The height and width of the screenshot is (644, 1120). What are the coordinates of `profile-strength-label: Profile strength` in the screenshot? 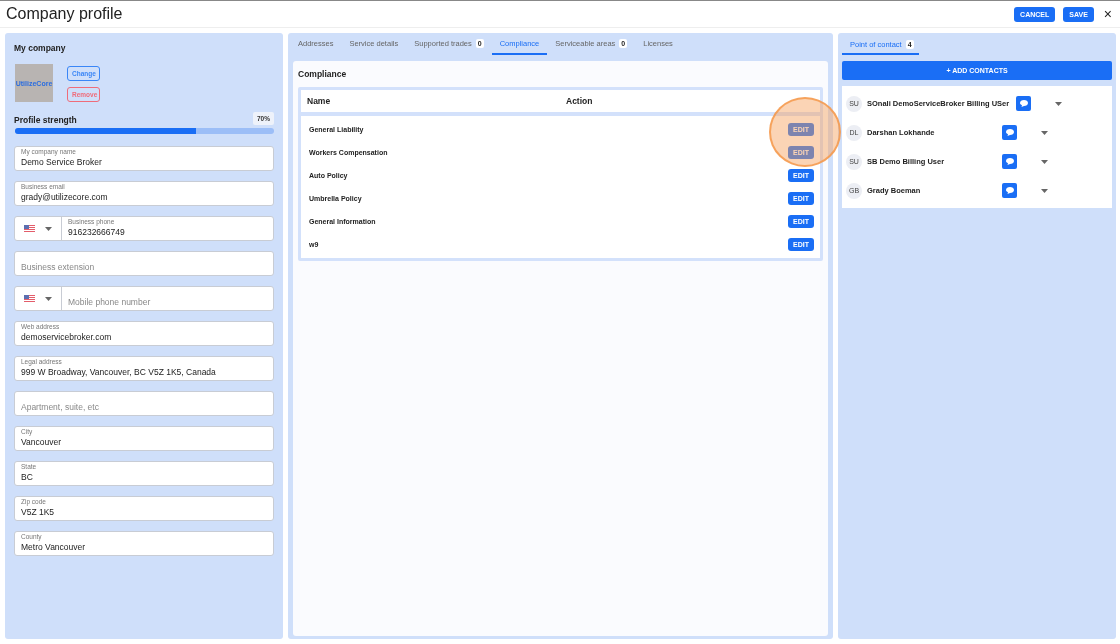 It's located at (45, 120).